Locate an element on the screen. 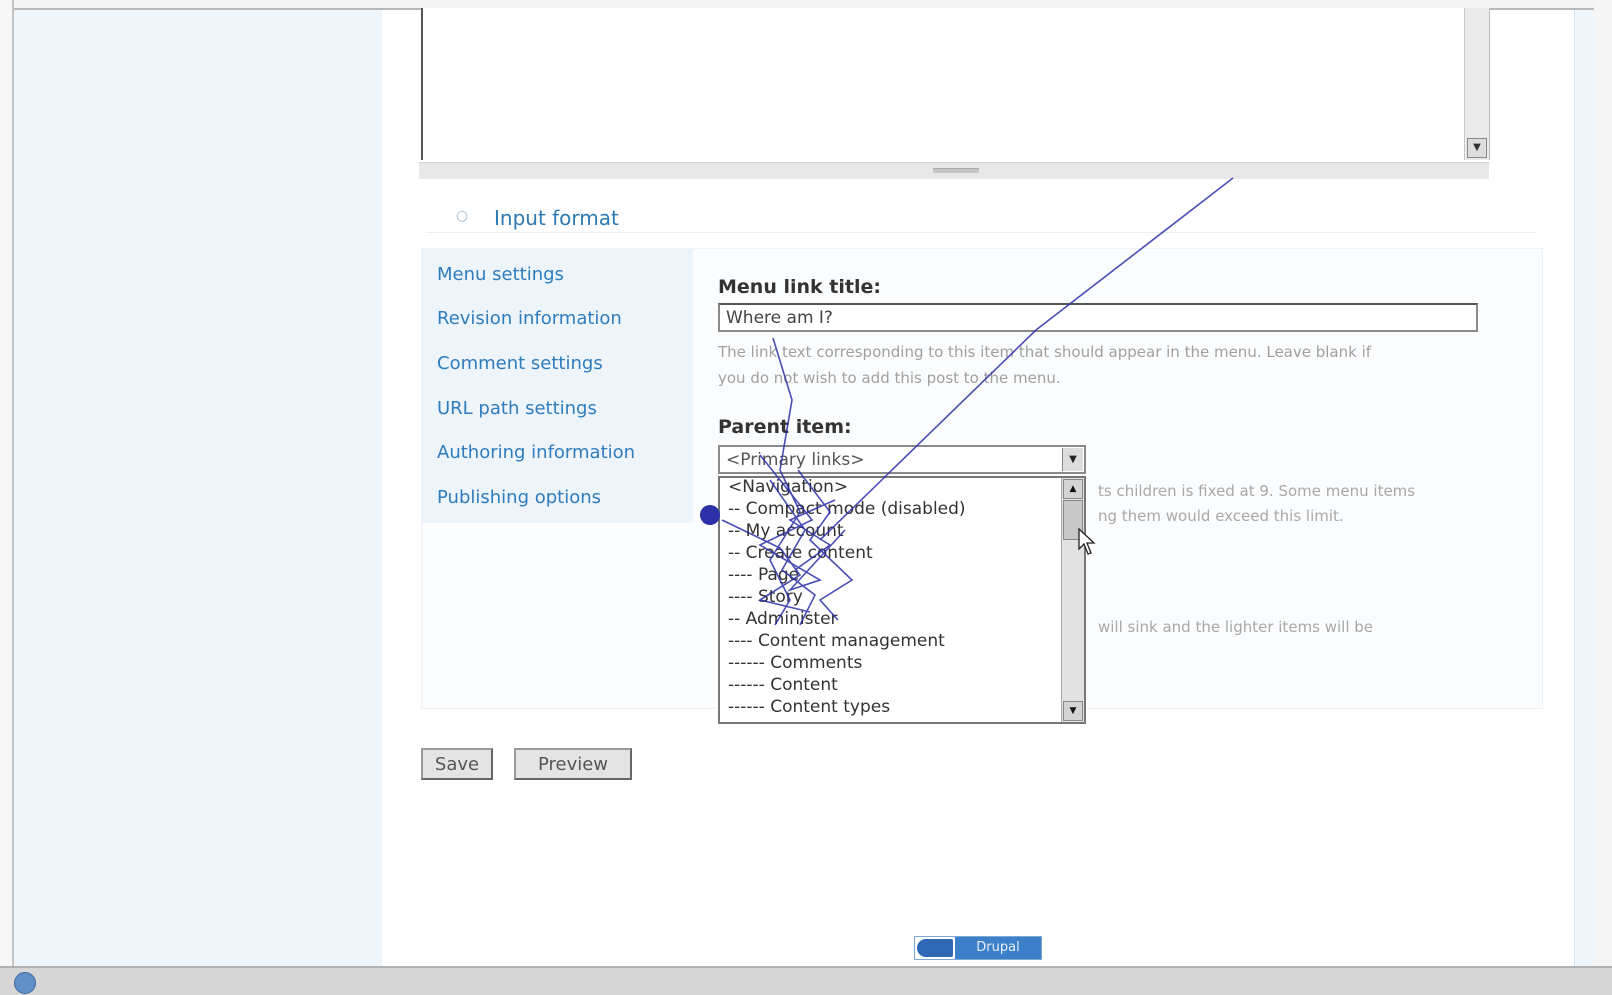 The height and width of the screenshot is (995, 1612). input-format-link: Input format is located at coordinates (556, 218).